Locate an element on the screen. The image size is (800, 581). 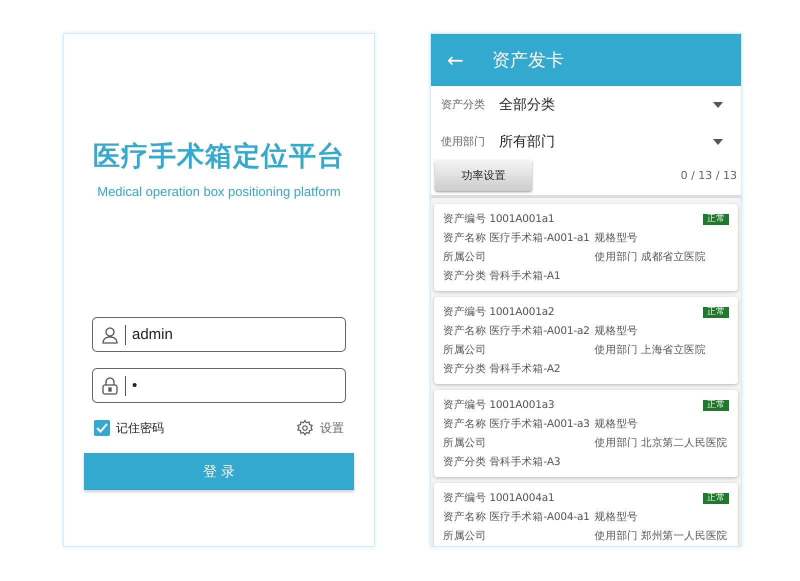
app-title: 医疗手术箱定位平台 is located at coordinates (219, 157).